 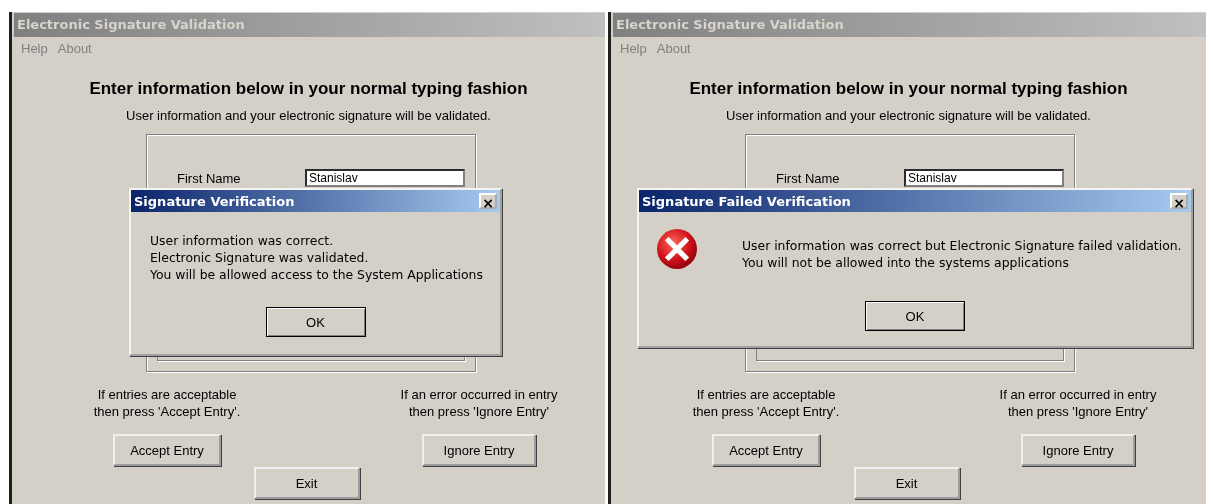 I want to click on dialog-title: Signature Failed Verification, so click(x=746, y=201).